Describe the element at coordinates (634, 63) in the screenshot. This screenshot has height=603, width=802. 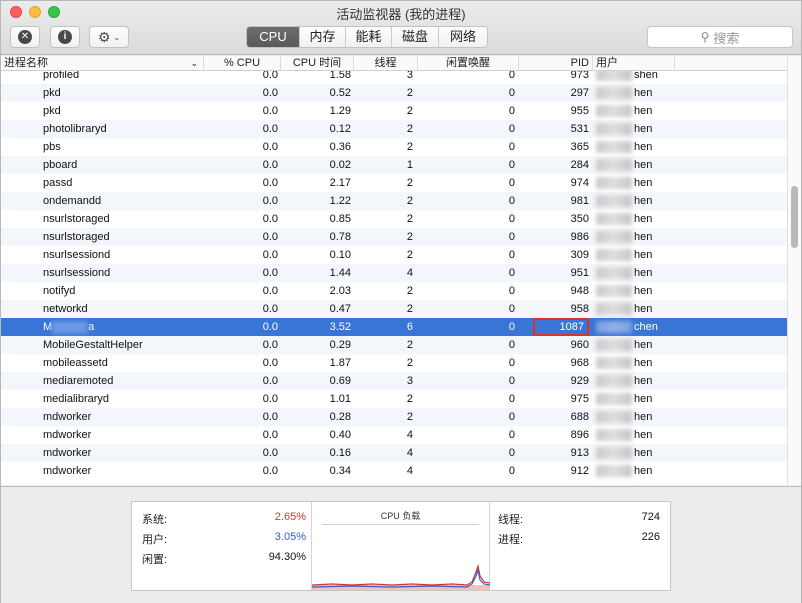
I see `column-header-user: 用户` at that location.